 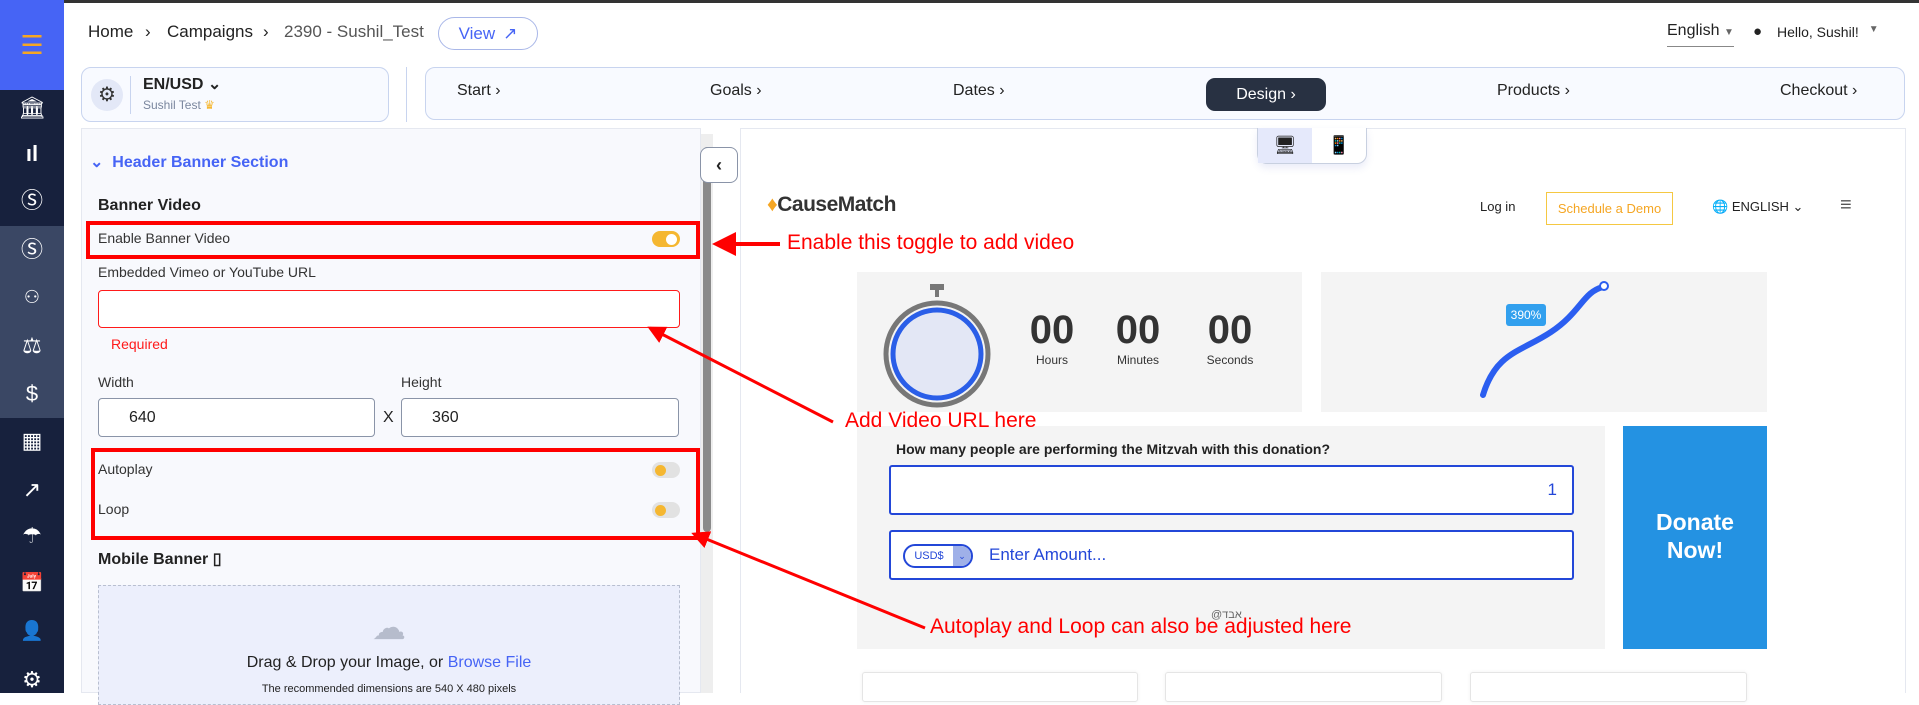 What do you see at coordinates (731, 90) in the screenshot?
I see `step-label: Goals` at bounding box center [731, 90].